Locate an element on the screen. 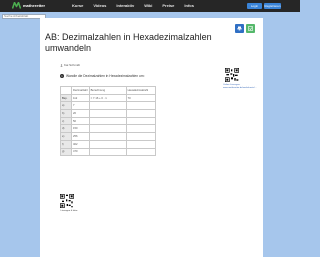 The image size is (320, 257). table-cell: 112 is located at coordinates (80, 98).